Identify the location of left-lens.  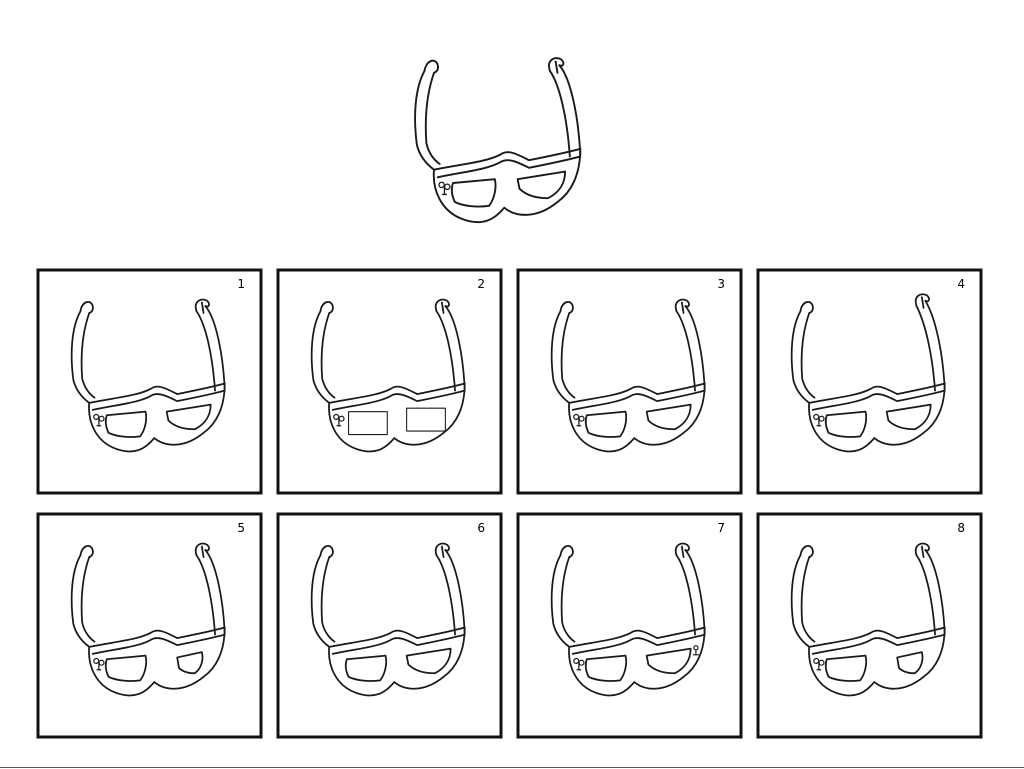
(473, 193).